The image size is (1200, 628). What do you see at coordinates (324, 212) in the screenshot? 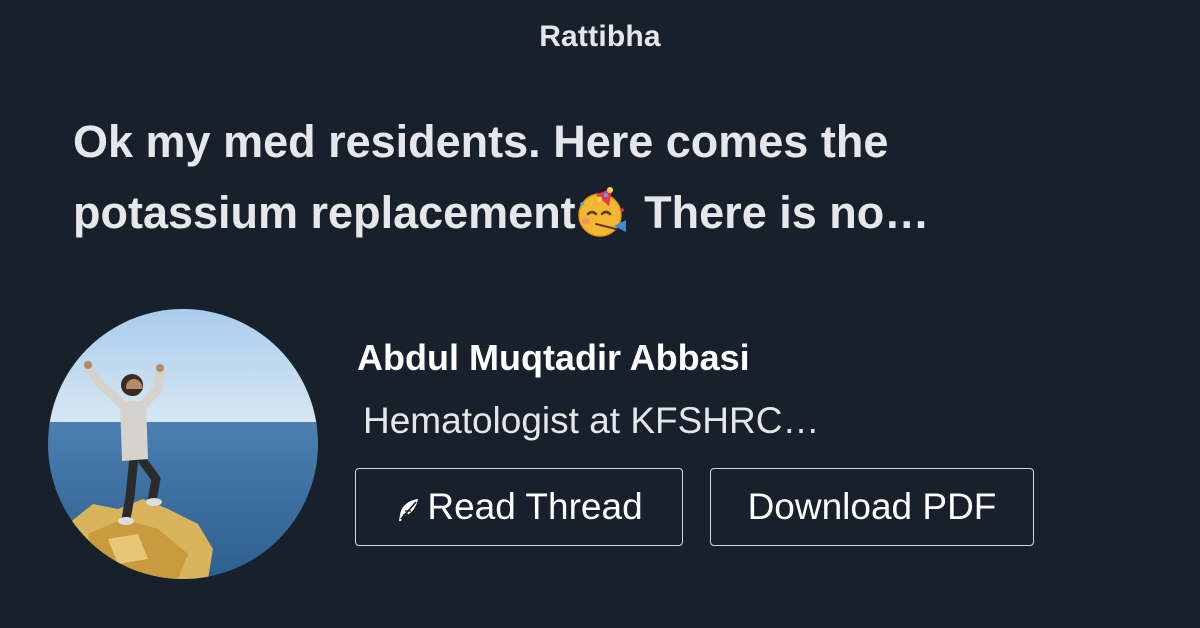
I see `title-line-2-start: potassium replacement` at bounding box center [324, 212].